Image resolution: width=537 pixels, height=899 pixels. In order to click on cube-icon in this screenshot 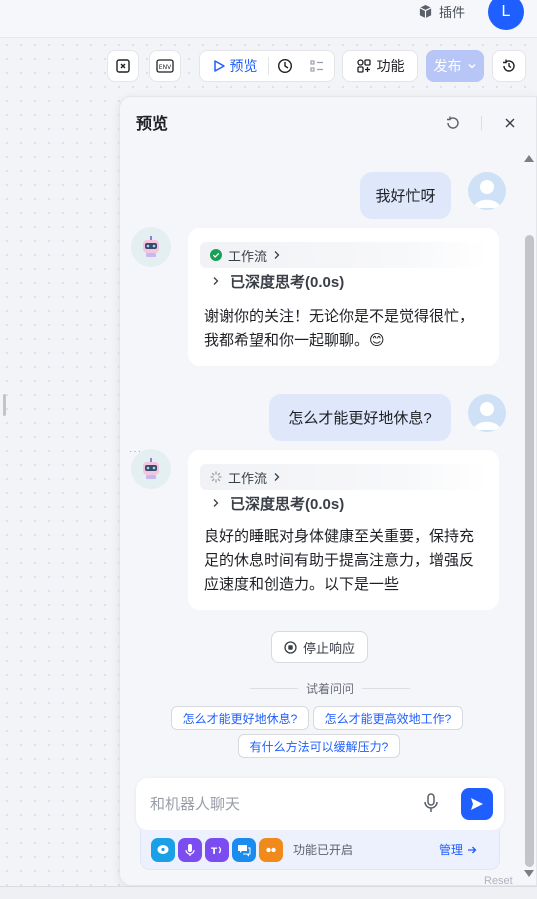, I will do `click(425, 11)`.